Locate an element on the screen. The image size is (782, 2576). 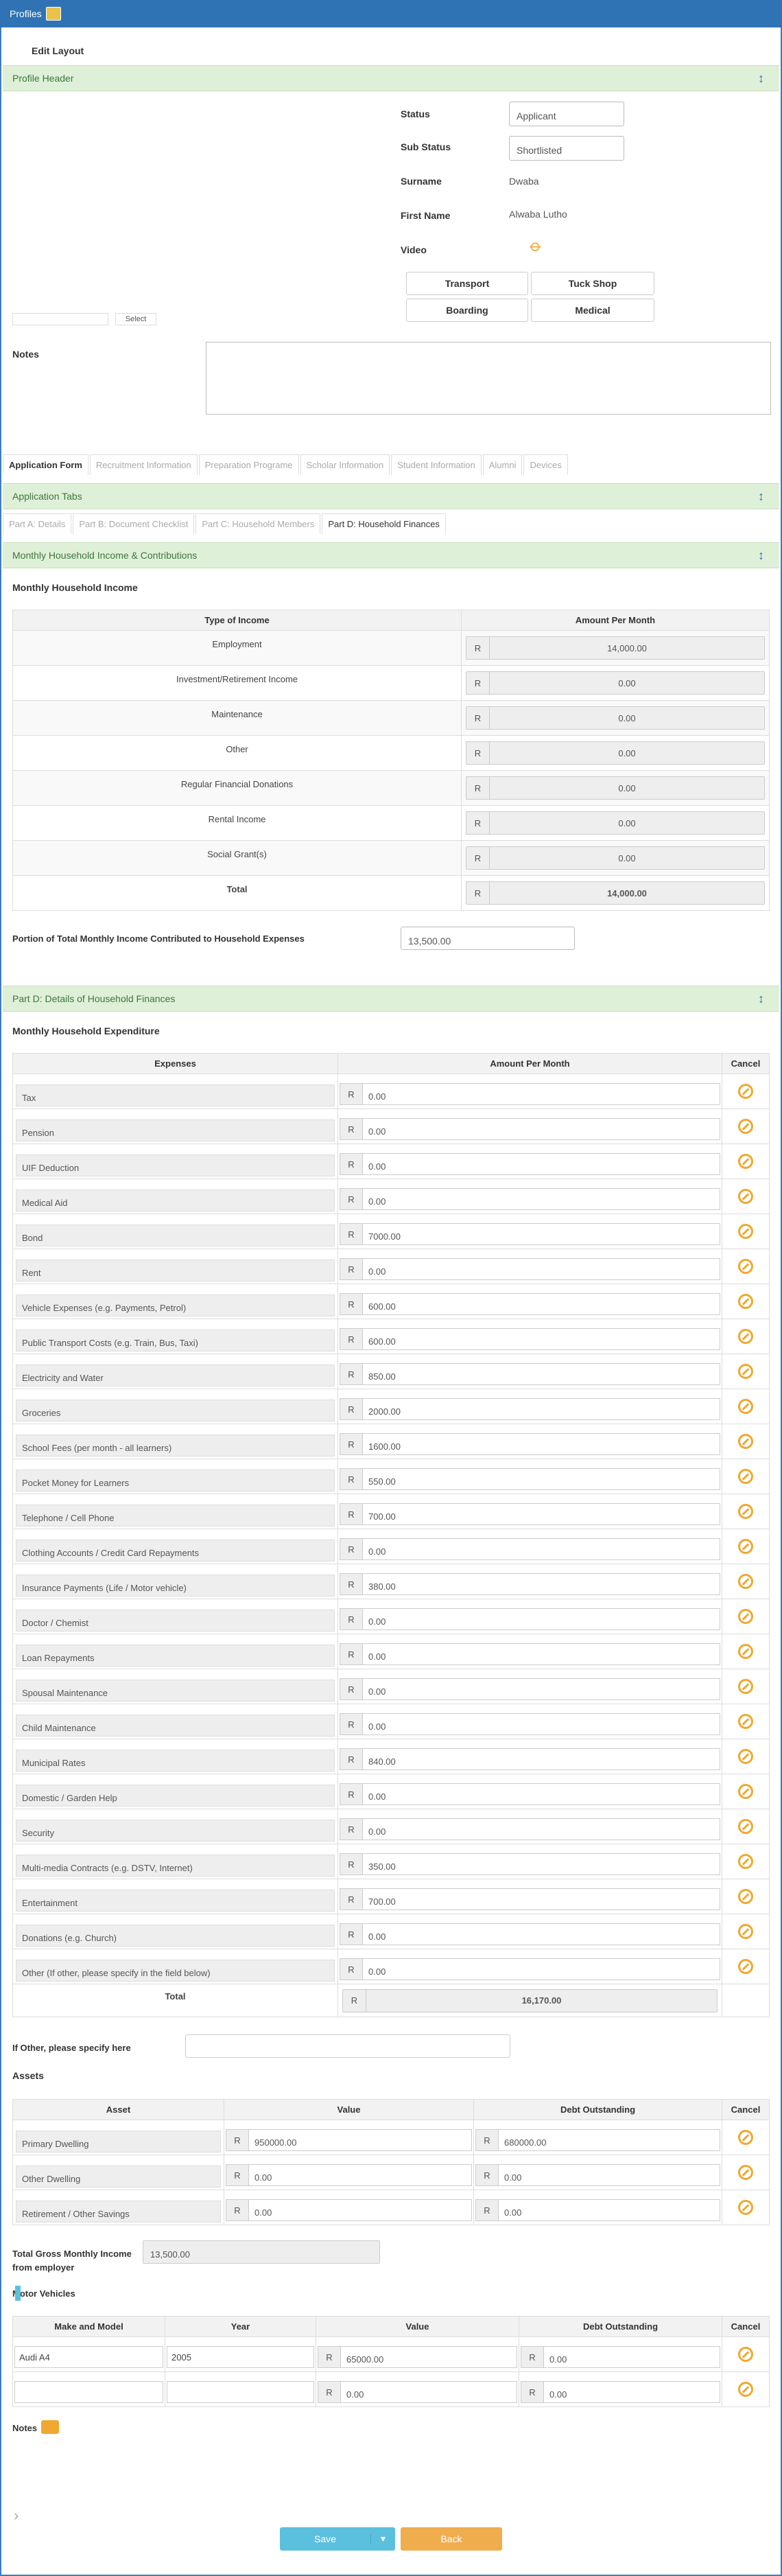
expense-amount-field: R 1600.00 is located at coordinates (530, 1444).